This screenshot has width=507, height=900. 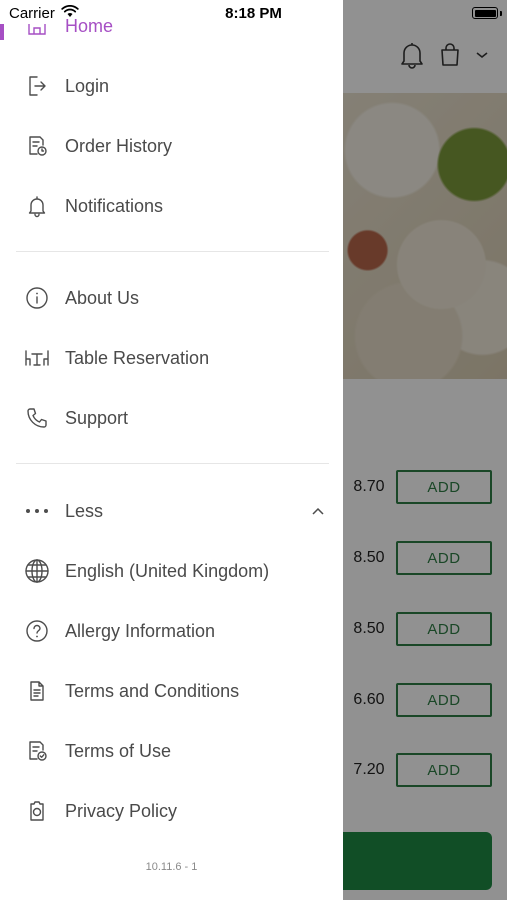 What do you see at coordinates (37, 631) in the screenshot?
I see `question-icon` at bounding box center [37, 631].